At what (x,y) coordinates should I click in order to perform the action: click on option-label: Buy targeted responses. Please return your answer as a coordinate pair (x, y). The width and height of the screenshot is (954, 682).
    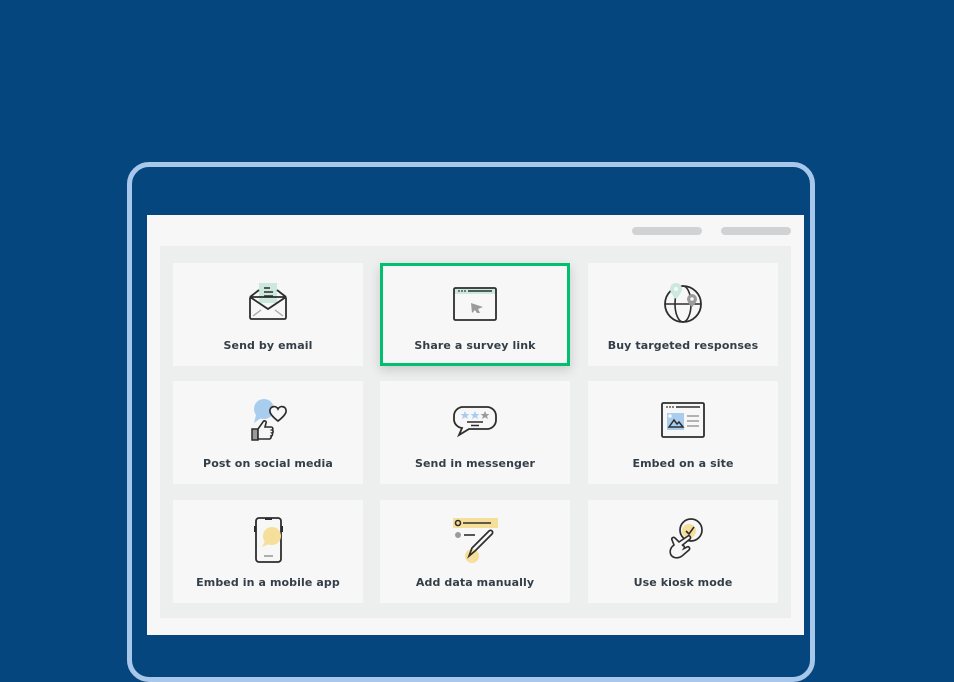
    Looking at the image, I should click on (683, 345).